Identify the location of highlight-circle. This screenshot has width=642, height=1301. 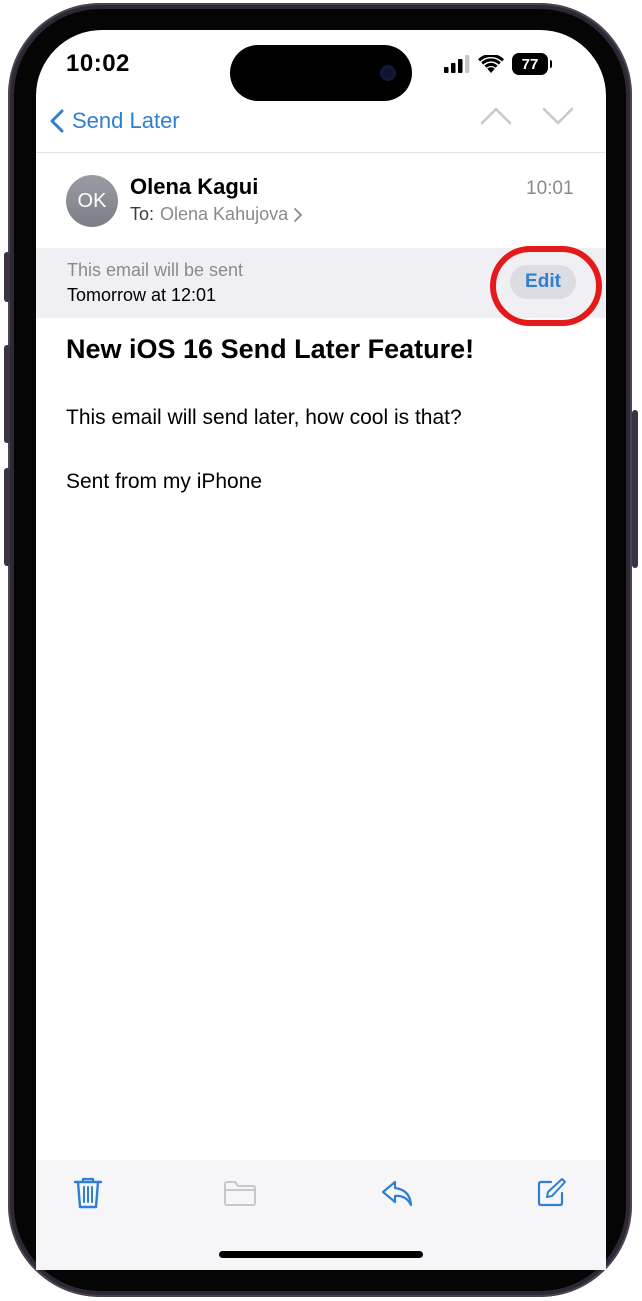
(546, 286).